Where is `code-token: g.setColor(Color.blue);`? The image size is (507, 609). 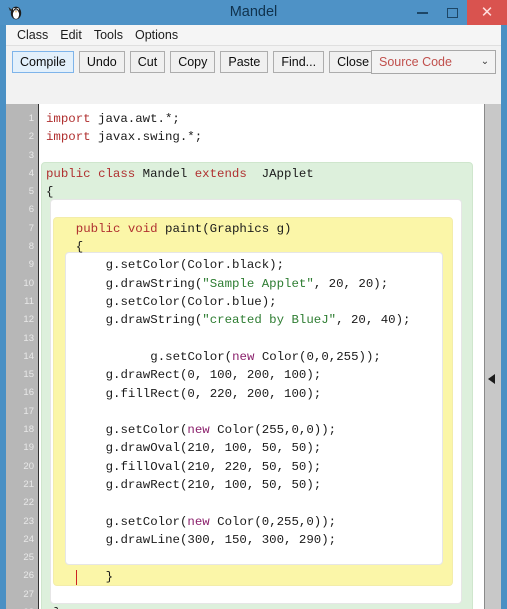 code-token: g.setColor(Color.blue); is located at coordinates (191, 302).